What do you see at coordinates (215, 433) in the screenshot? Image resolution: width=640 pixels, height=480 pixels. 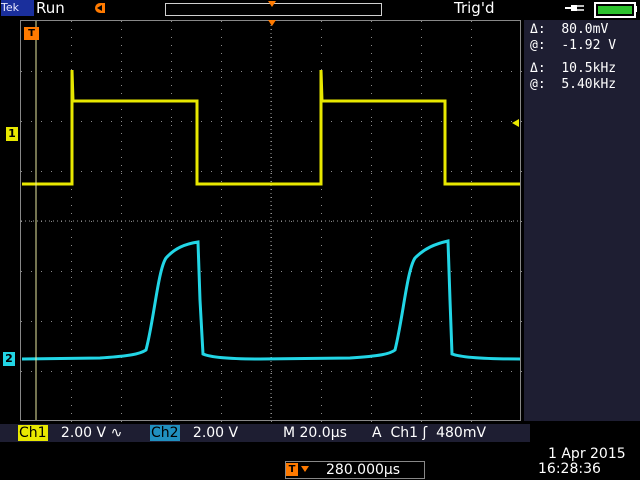 I see `ch2-scale: 2.00 V` at bounding box center [215, 433].